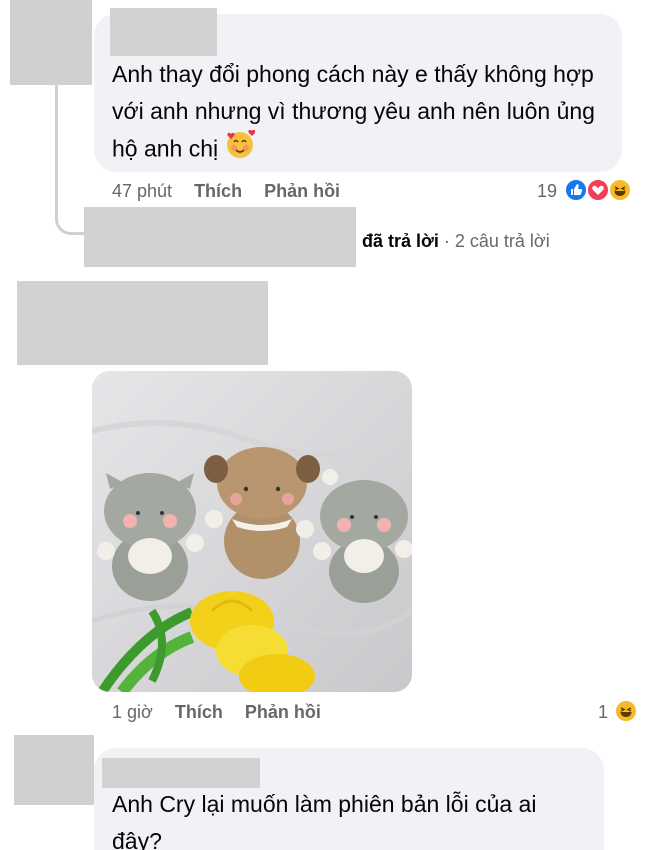 The height and width of the screenshot is (850, 660). Describe the element at coordinates (70, 160) in the screenshot. I see `thread-connector` at that location.